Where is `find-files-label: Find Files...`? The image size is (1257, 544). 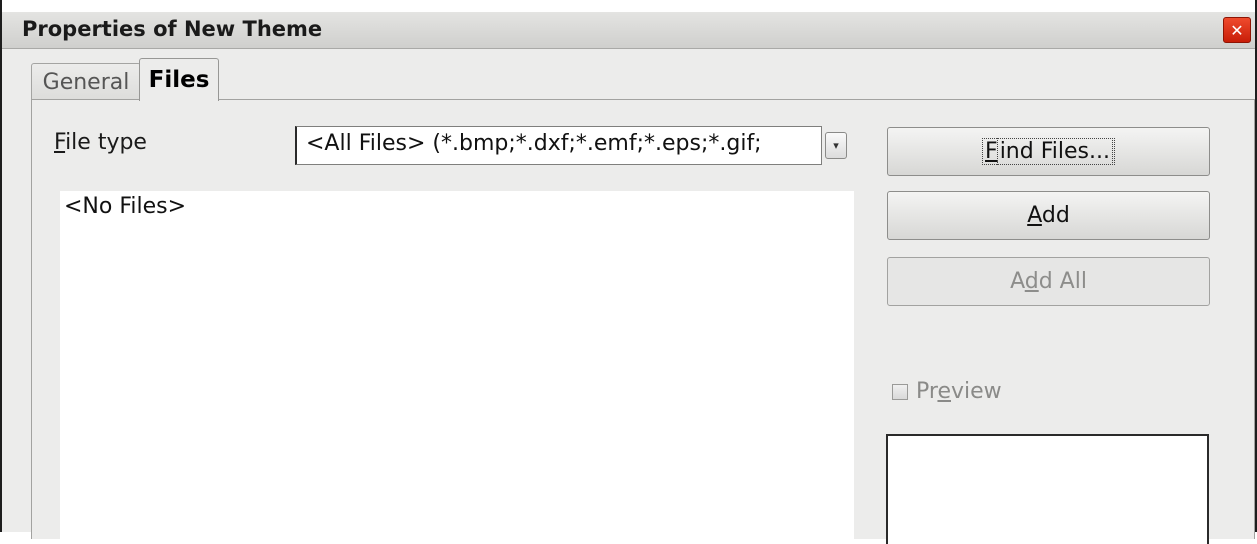
find-files-label: Find Files... is located at coordinates (1048, 151).